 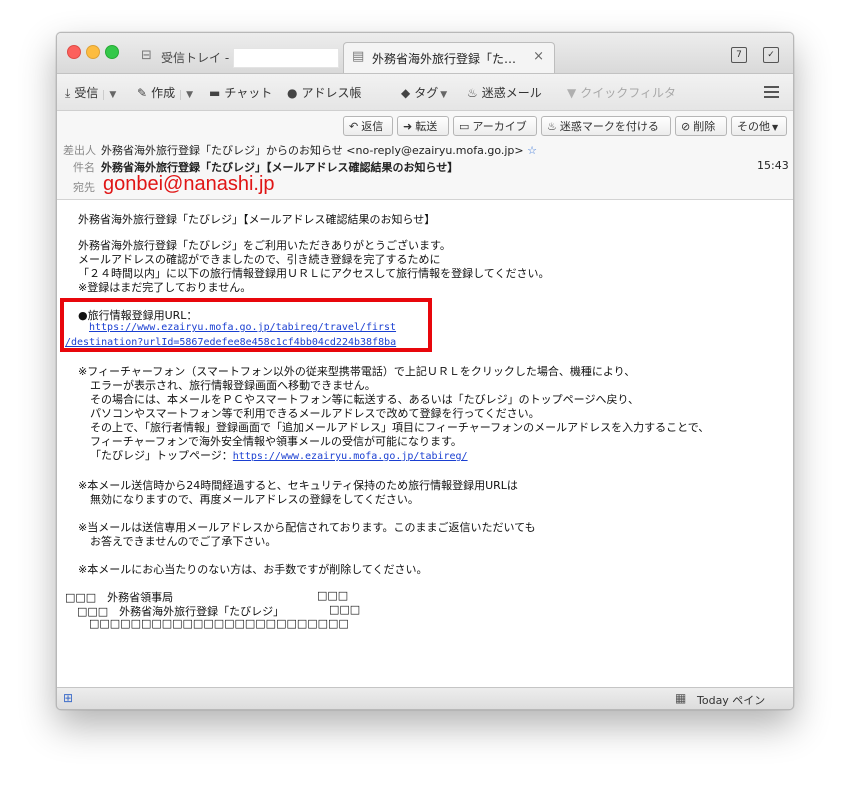 I want to click on redacted-account, so click(x=286, y=58).